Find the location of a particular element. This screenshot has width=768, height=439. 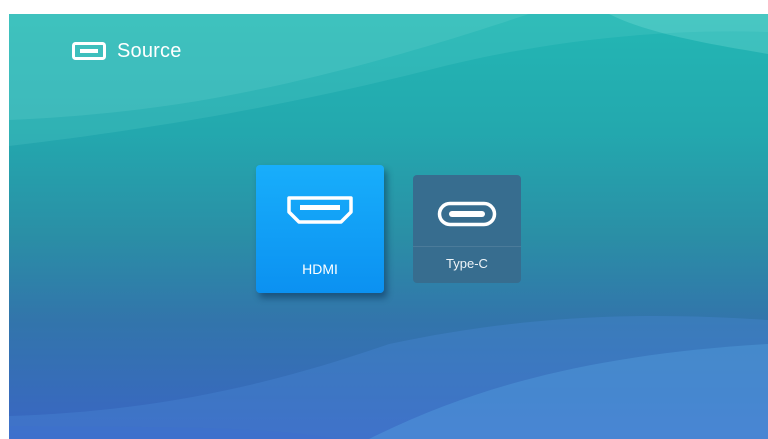

page-title: Source is located at coordinates (149, 51).